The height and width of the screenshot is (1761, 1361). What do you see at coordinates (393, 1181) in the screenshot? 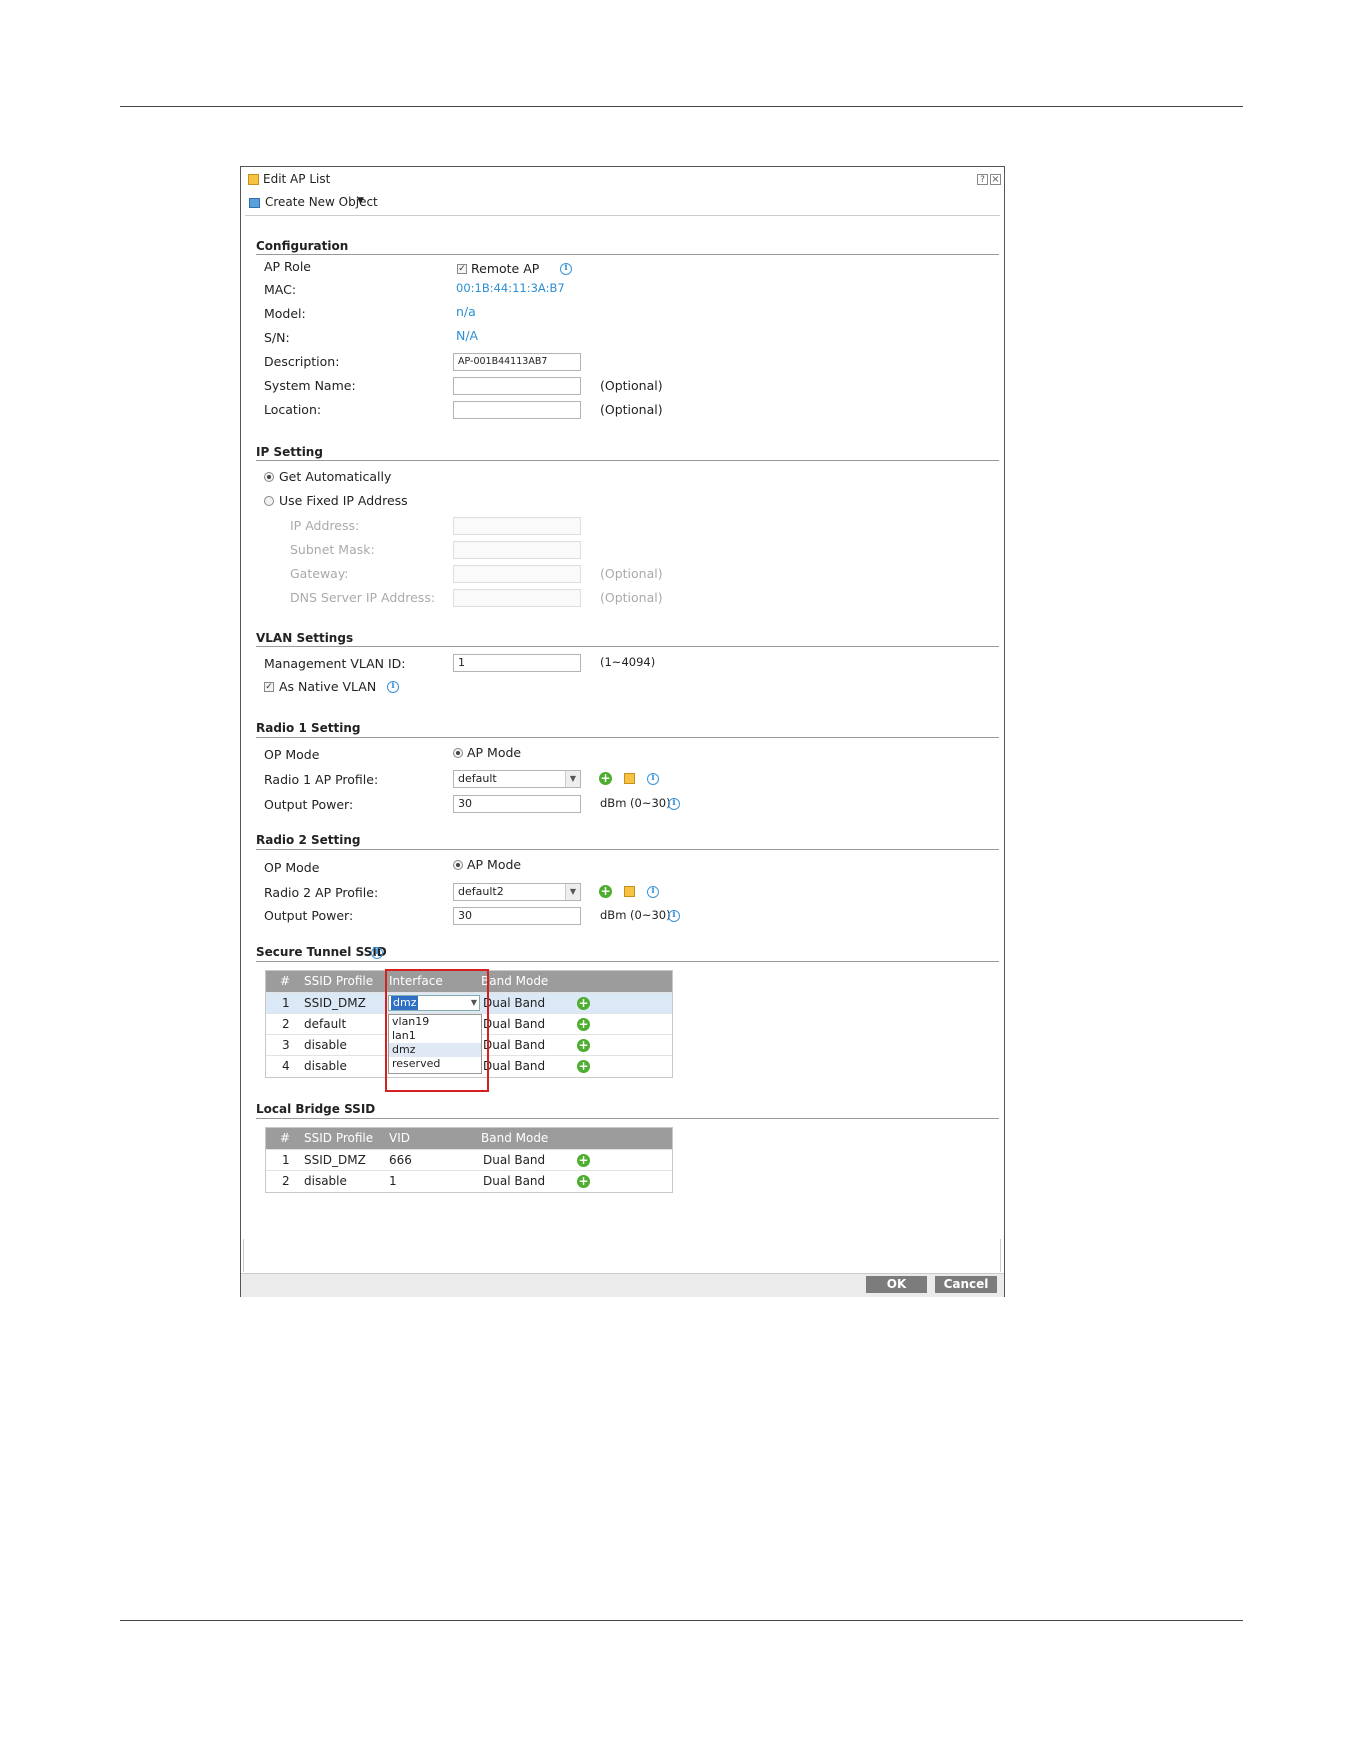
I see `vid-cell: 1` at bounding box center [393, 1181].